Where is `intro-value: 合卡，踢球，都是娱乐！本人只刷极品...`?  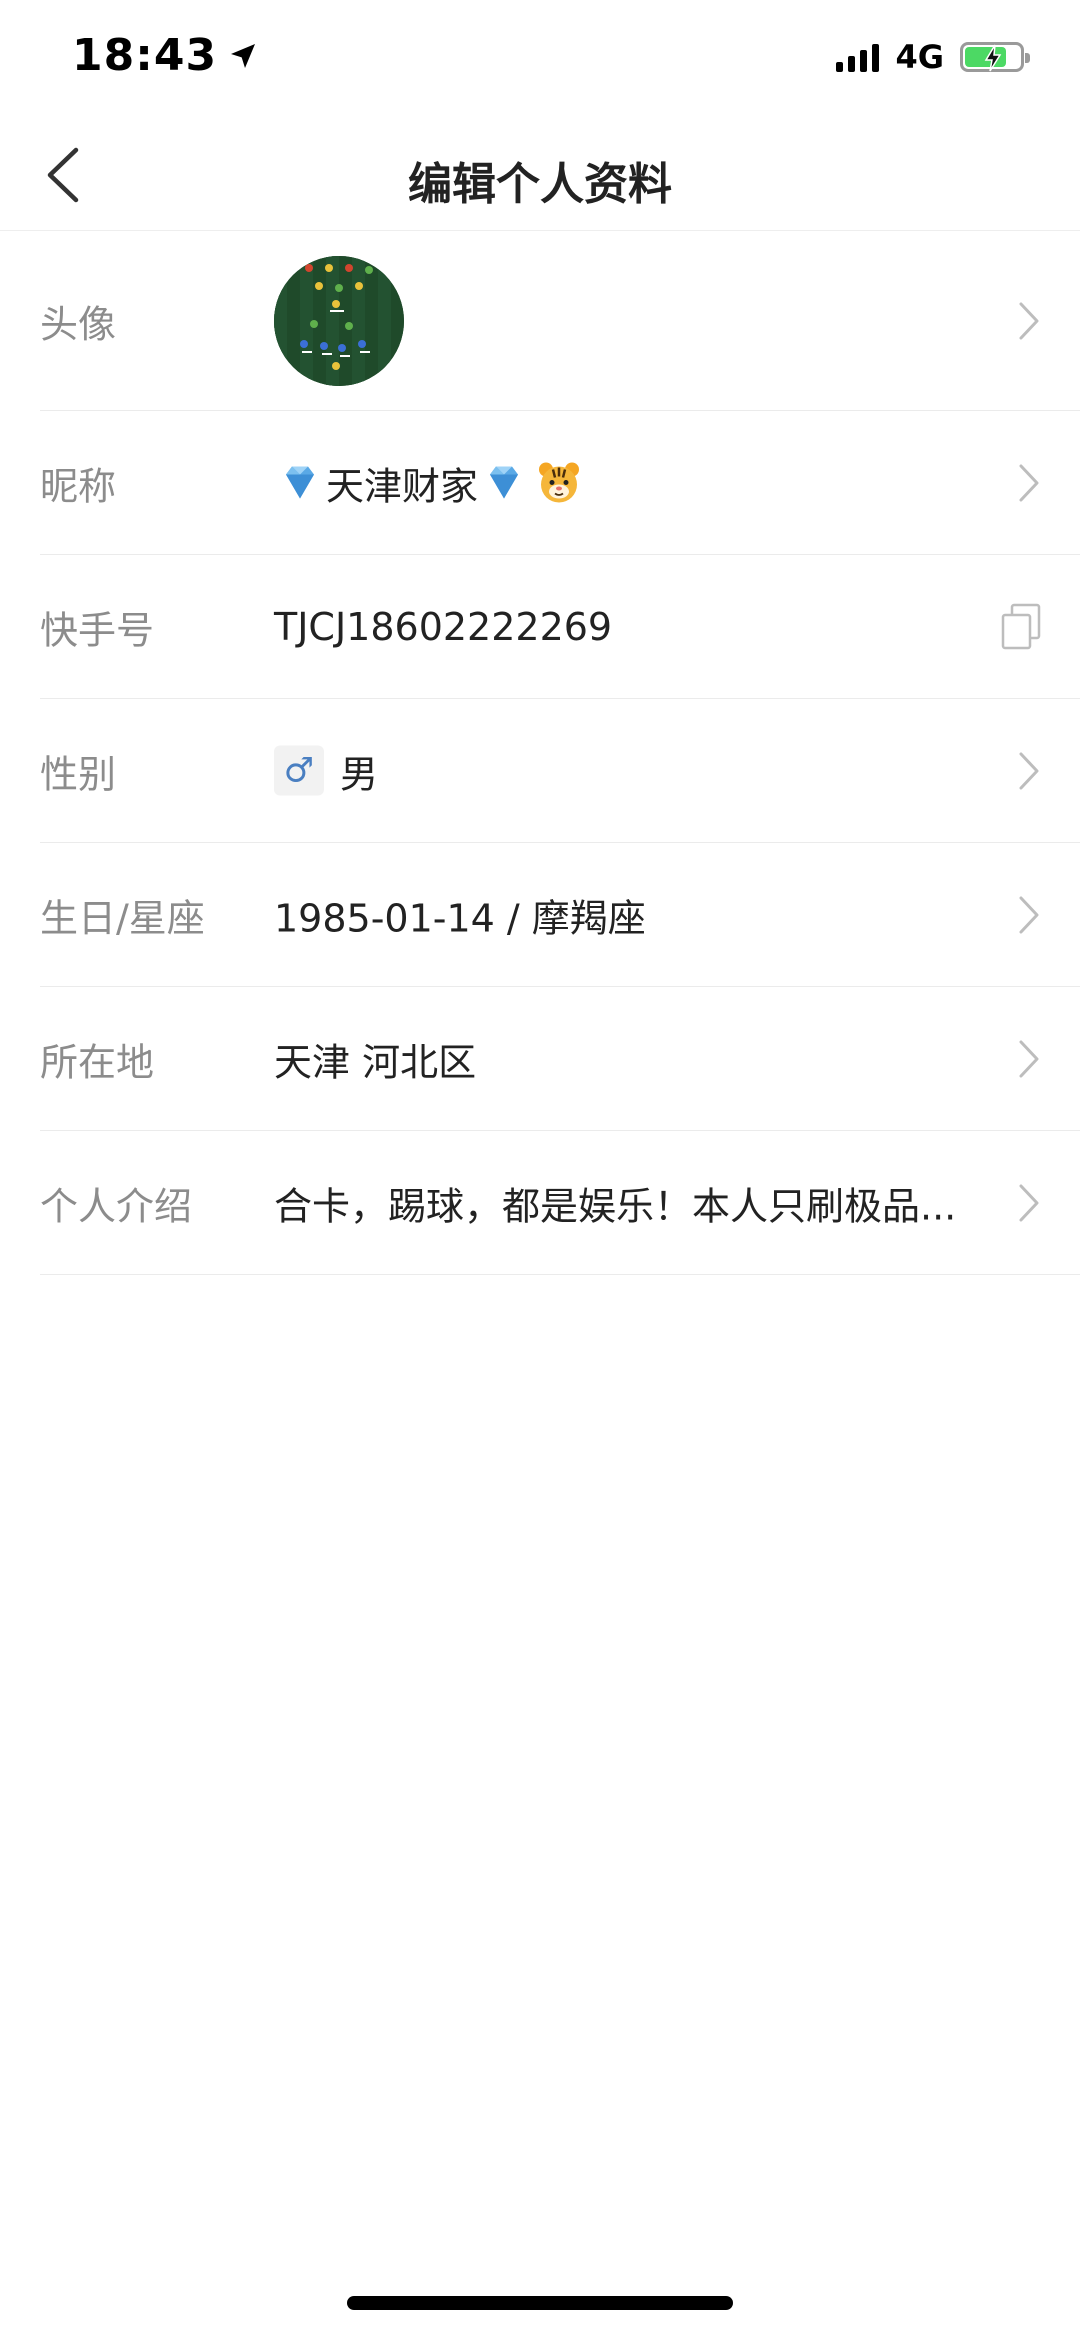 intro-value: 合卡，踢球，都是娱乐！本人只刷极品... is located at coordinates (615, 1206).